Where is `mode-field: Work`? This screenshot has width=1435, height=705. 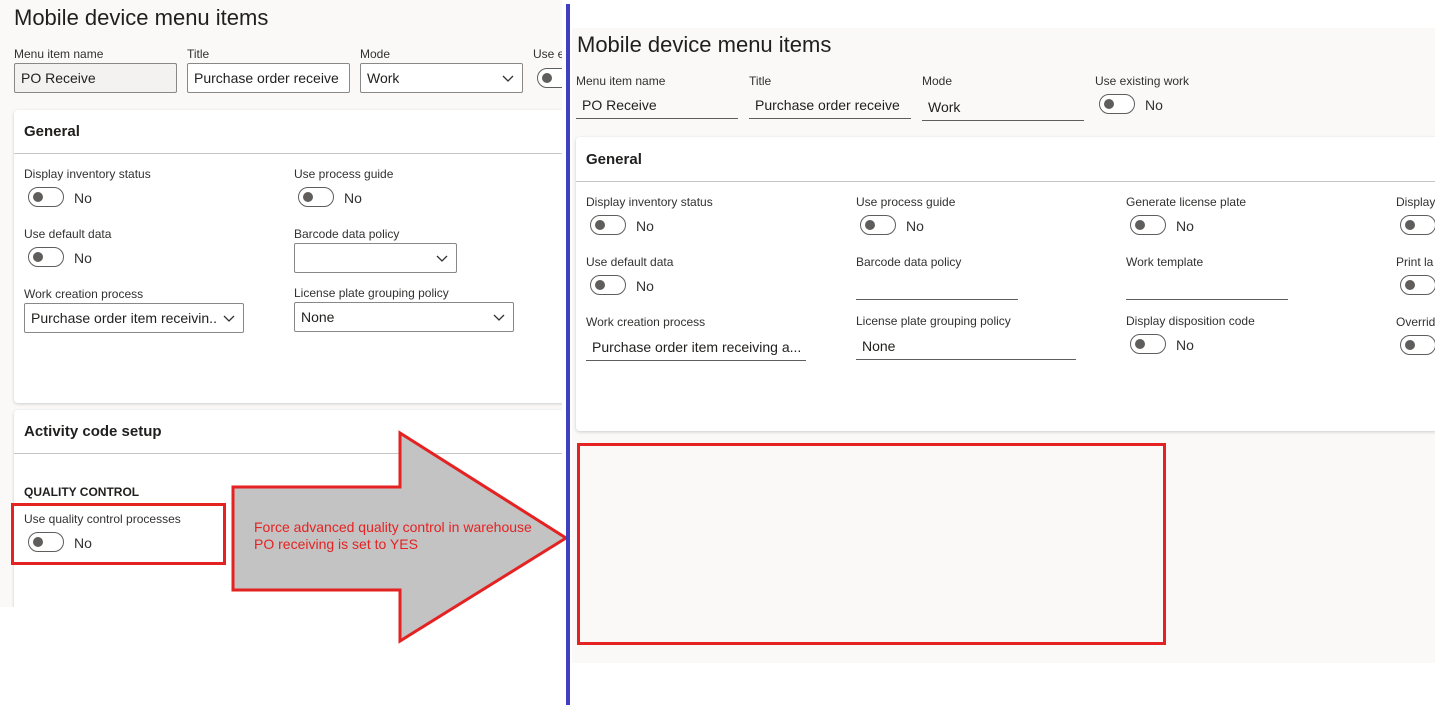 mode-field: Work is located at coordinates (1003, 107).